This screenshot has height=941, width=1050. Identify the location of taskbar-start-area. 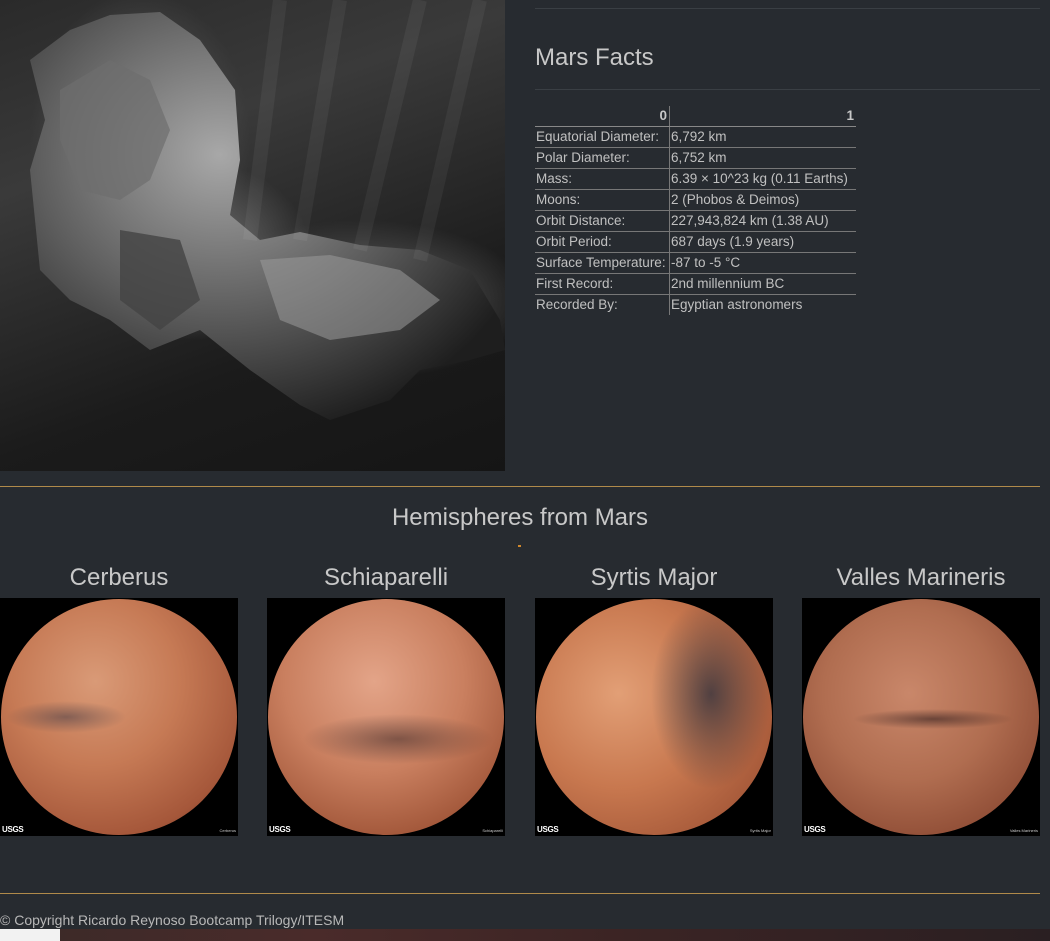
(30, 935).